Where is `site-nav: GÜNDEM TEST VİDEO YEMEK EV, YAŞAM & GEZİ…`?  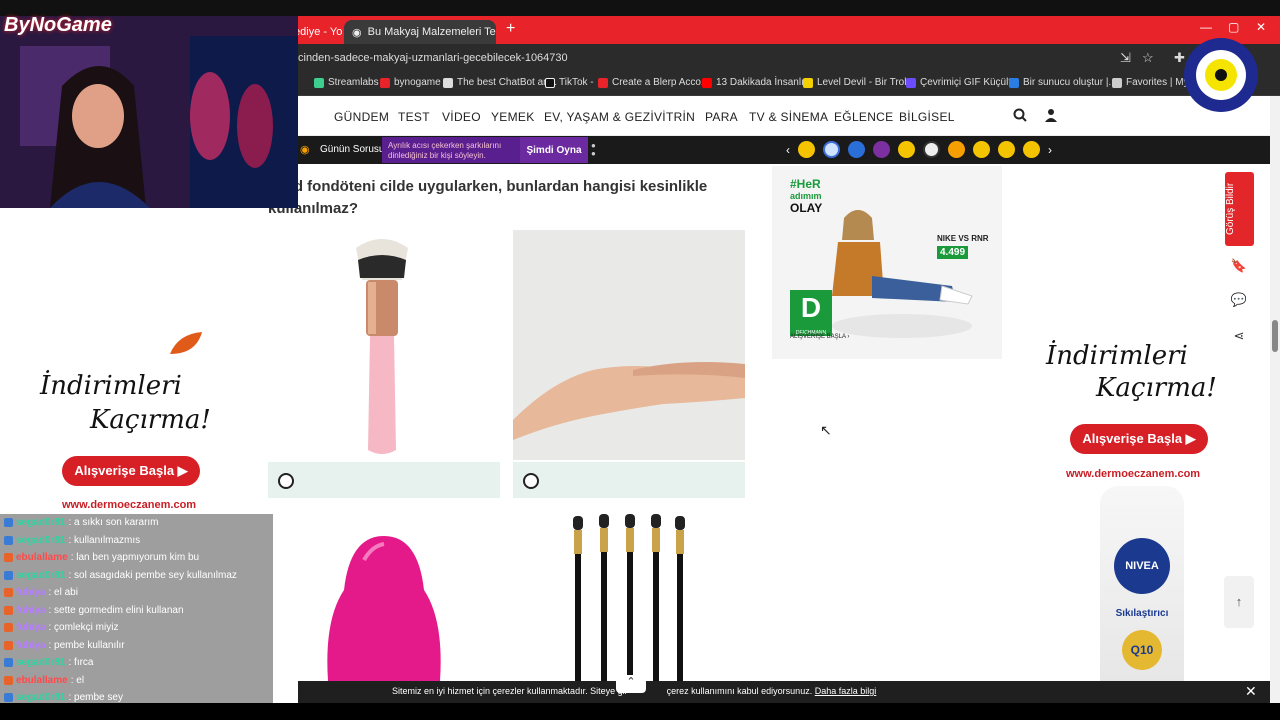 site-nav: GÜNDEM TEST VİDEO YEMEK EV, YAŞAM & GEZİ… is located at coordinates (784, 116).